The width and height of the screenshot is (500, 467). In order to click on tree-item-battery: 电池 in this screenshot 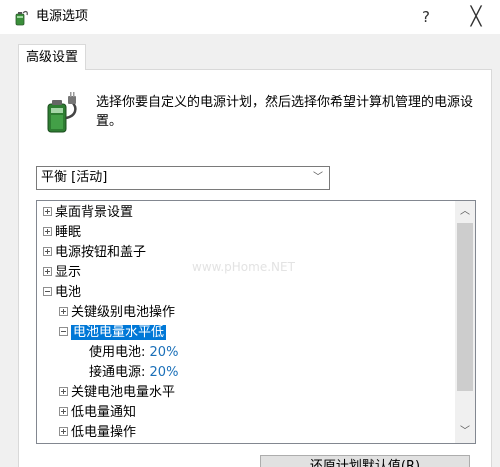, I will do `click(62, 293)`.